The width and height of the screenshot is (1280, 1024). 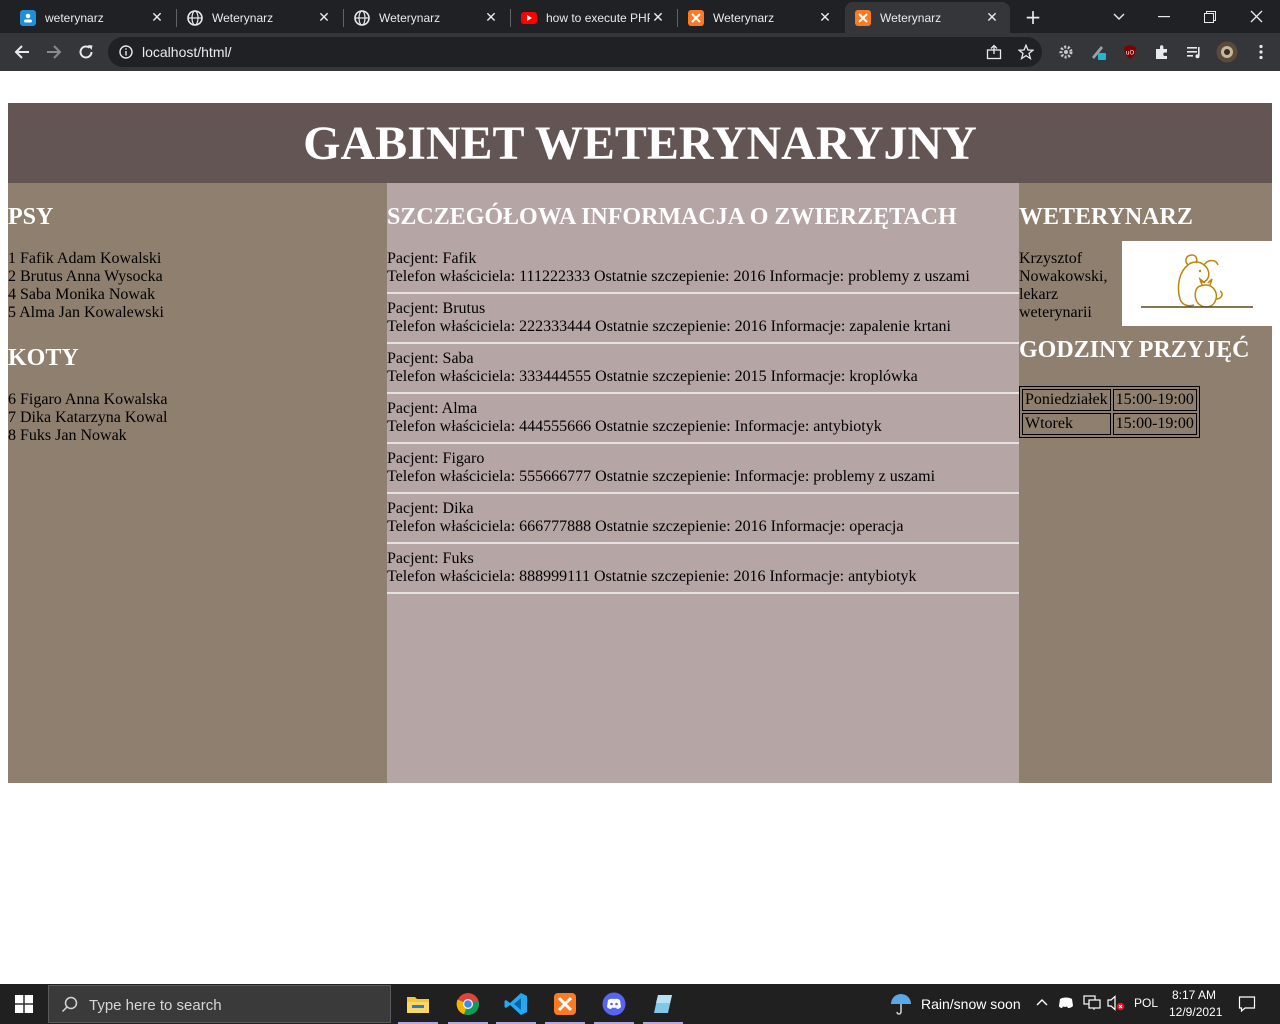 I want to click on pen-extension, so click(x=1098, y=52).